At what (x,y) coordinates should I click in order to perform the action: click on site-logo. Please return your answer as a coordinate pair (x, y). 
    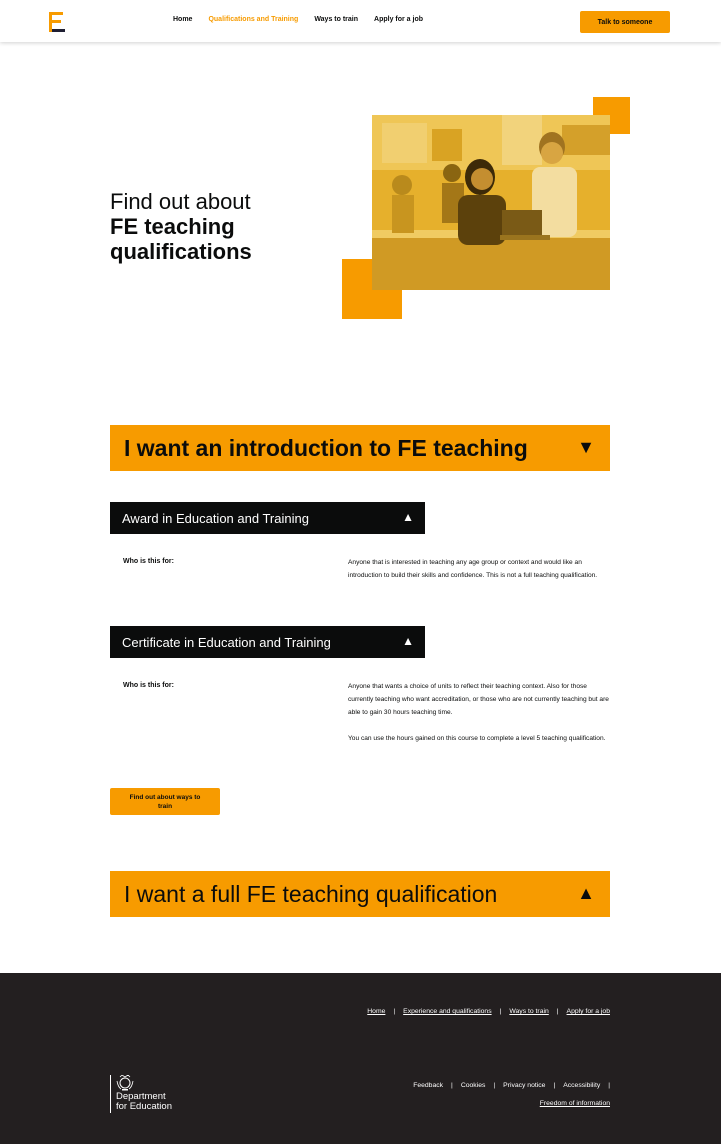
    Looking at the image, I should click on (57, 22).